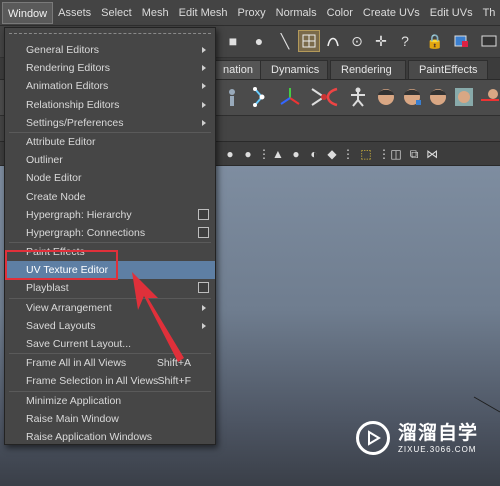  I want to click on menu-item-shortcut: Shift+F, so click(174, 381).